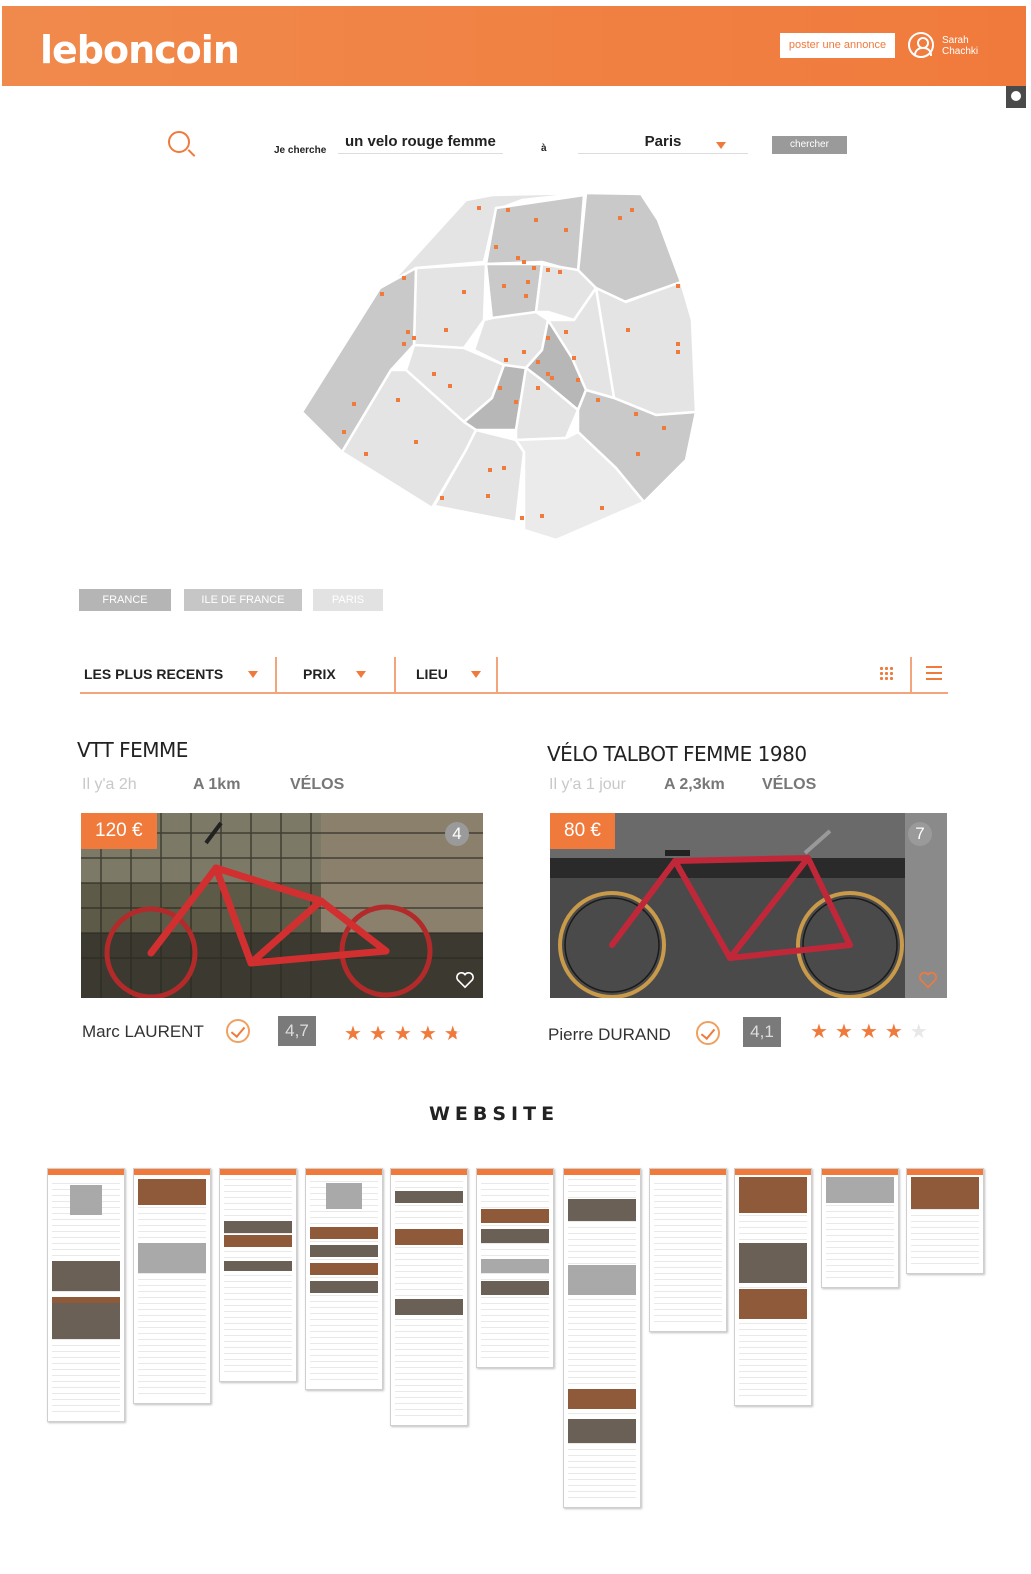 Image resolution: width=1031 pixels, height=1574 pixels. Describe the element at coordinates (837, 45) in the screenshot. I see `post-ad-button: poster une annonce` at that location.